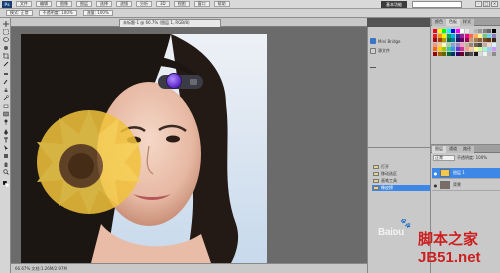  What do you see at coordinates (466, 173) in the screenshot?
I see `layer-row-selected: ● 图层 1` at bounding box center [466, 173].